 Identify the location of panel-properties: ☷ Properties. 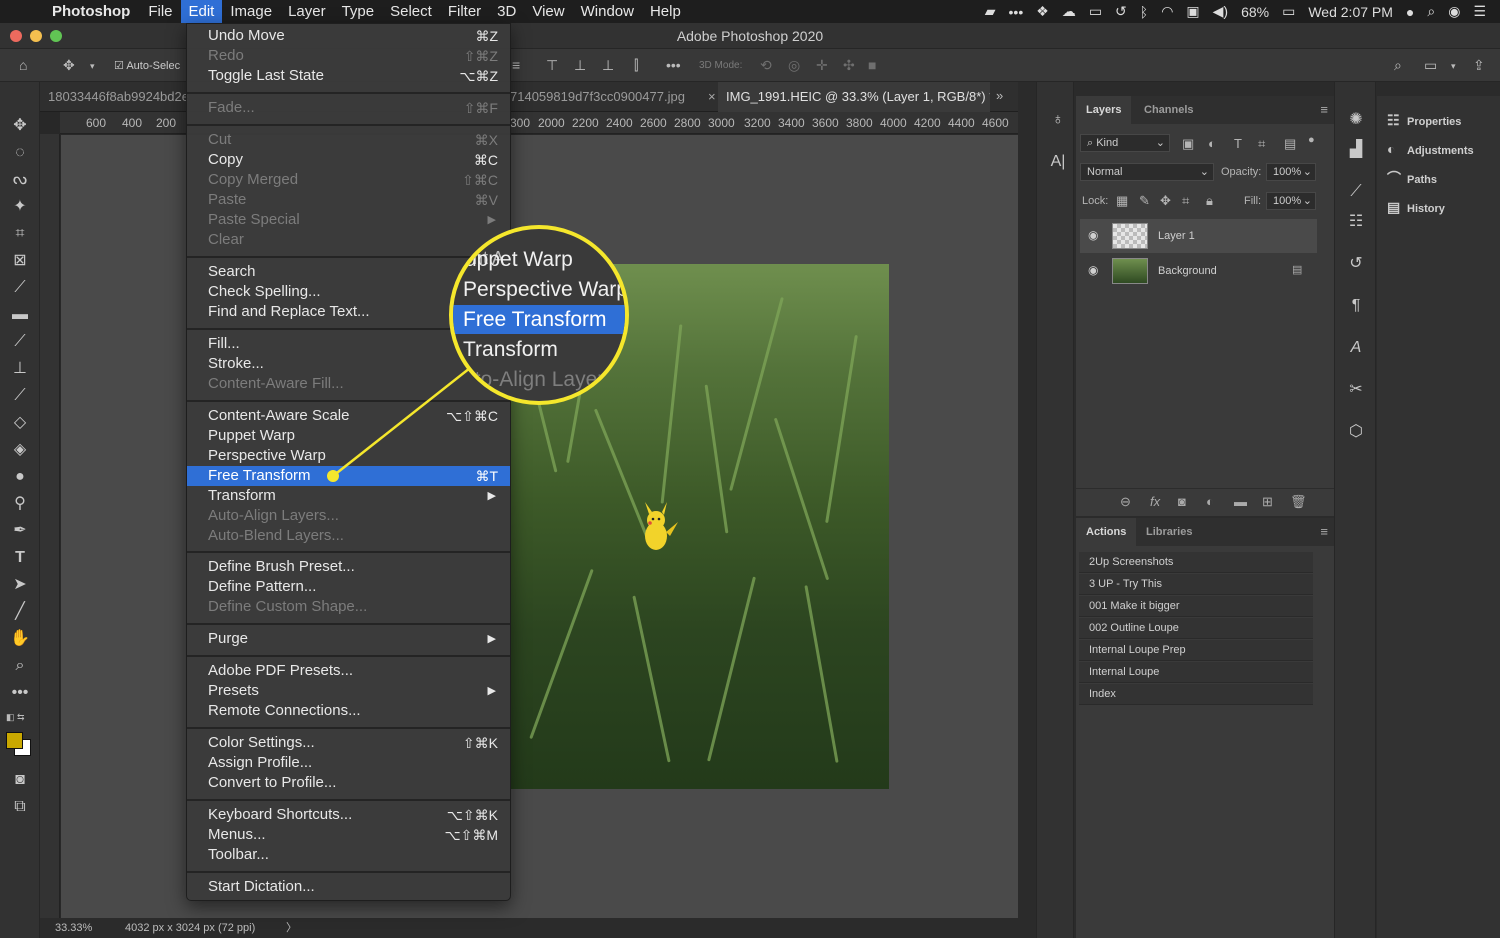
(1424, 120).